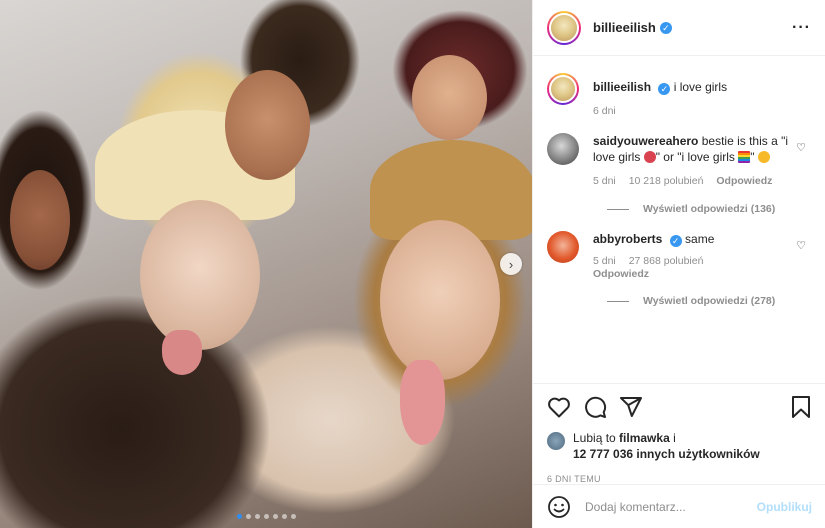 This screenshot has height=528, width=825. Describe the element at coordinates (649, 157) in the screenshot. I see `lips-emoji-icon` at that location.